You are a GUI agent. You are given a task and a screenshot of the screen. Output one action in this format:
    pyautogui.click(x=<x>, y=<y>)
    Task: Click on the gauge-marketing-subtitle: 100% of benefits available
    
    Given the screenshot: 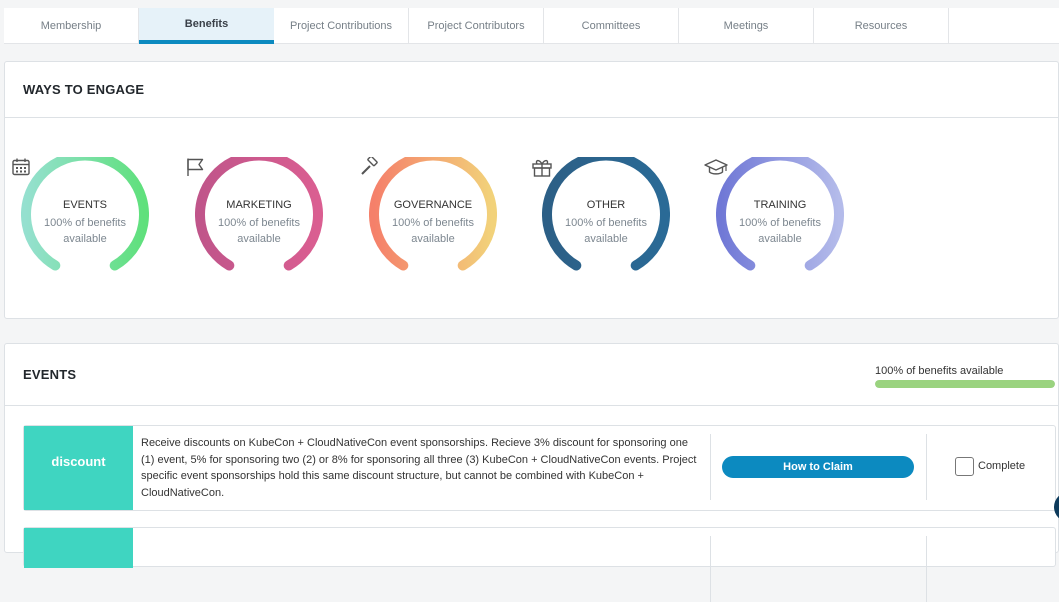 What is the action you would take?
    pyautogui.click(x=259, y=231)
    